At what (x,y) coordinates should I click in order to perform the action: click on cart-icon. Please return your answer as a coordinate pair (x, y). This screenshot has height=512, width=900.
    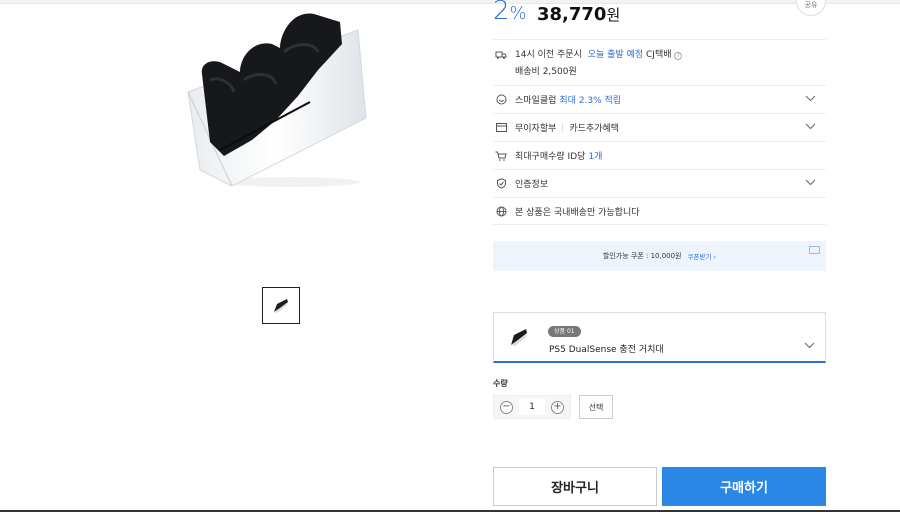
    Looking at the image, I should click on (501, 156).